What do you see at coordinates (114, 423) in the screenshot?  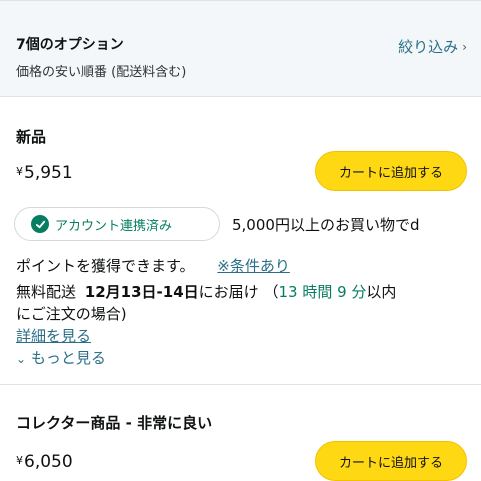 I see `offer-condition: コレクター商品 - 非常に良い` at bounding box center [114, 423].